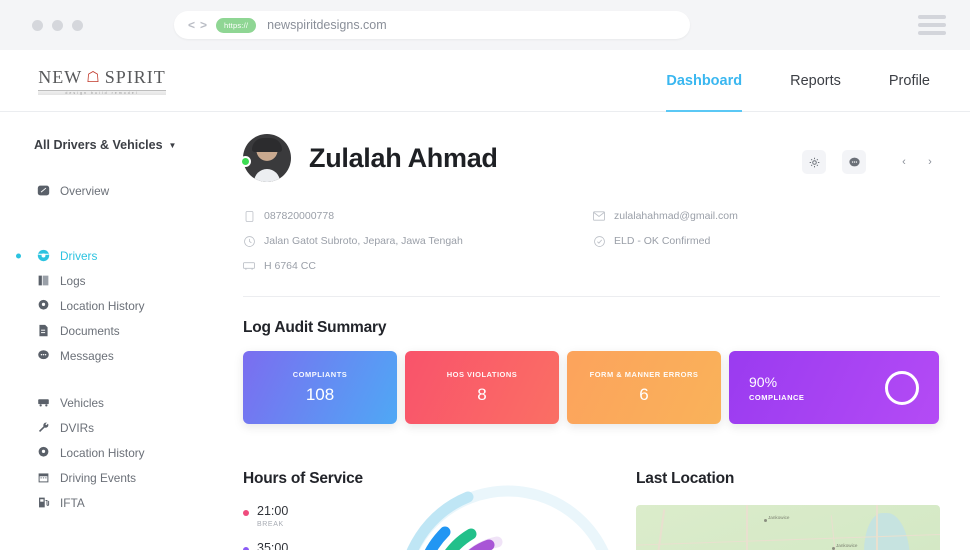 The width and height of the screenshot is (970, 550). What do you see at coordinates (43, 281) in the screenshot?
I see `book-icon` at bounding box center [43, 281].